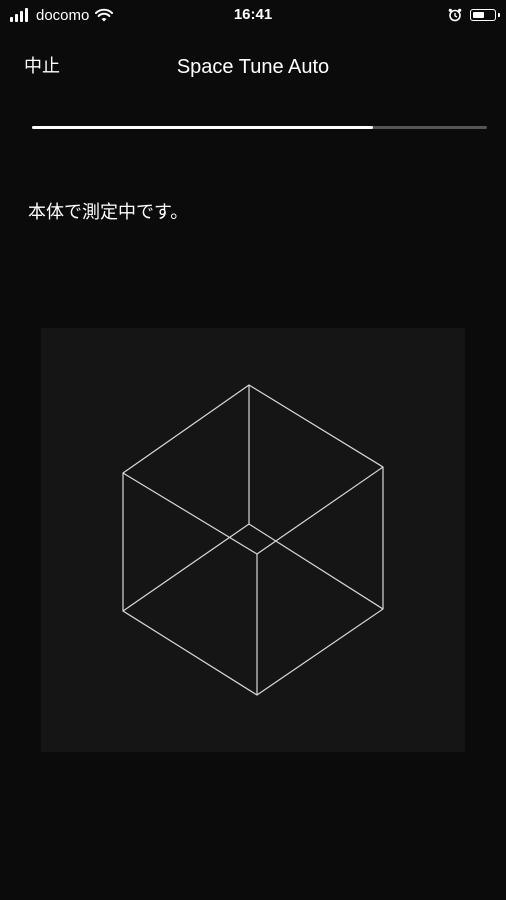 Image resolution: width=506 pixels, height=900 pixels. I want to click on nav-bar: 中止 Space Tune Auto, so click(253, 67).